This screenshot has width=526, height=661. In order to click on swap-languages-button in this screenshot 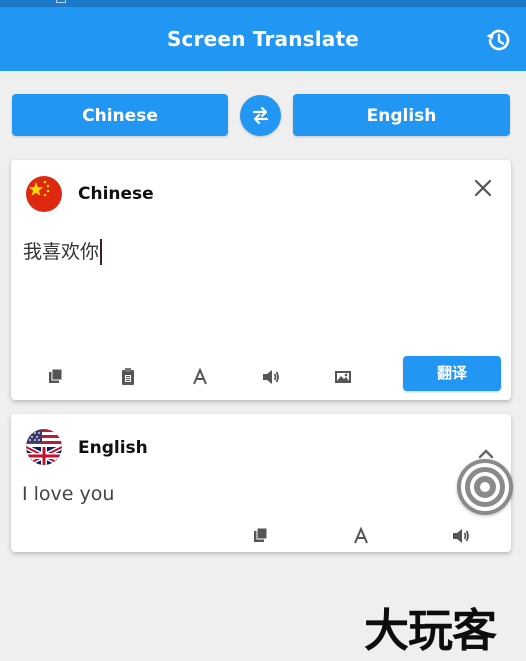, I will do `click(260, 115)`.